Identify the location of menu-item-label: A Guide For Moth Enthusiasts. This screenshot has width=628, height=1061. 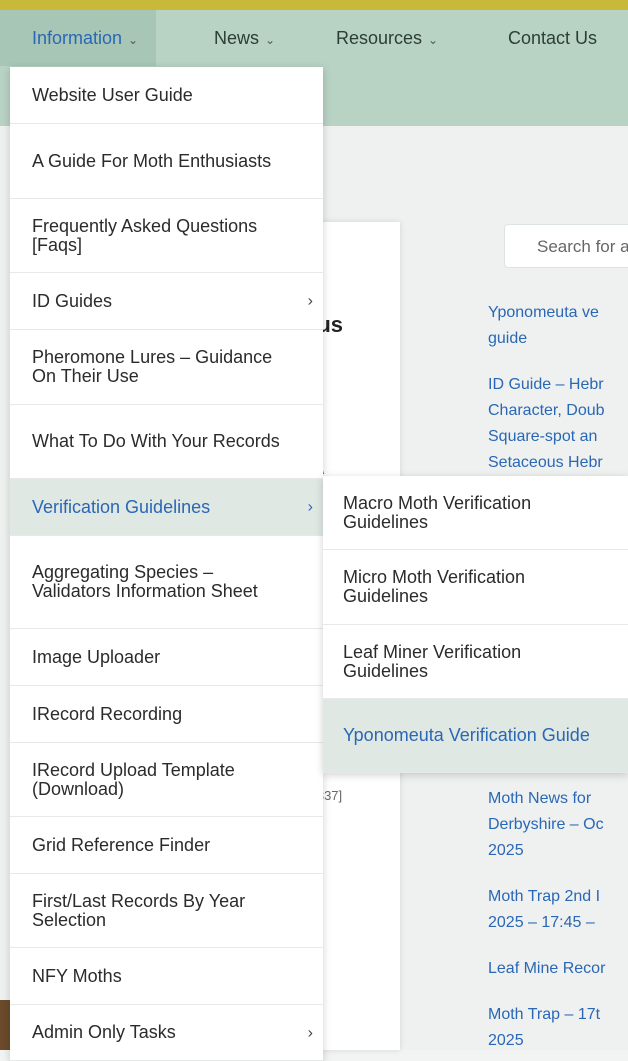
(152, 160).